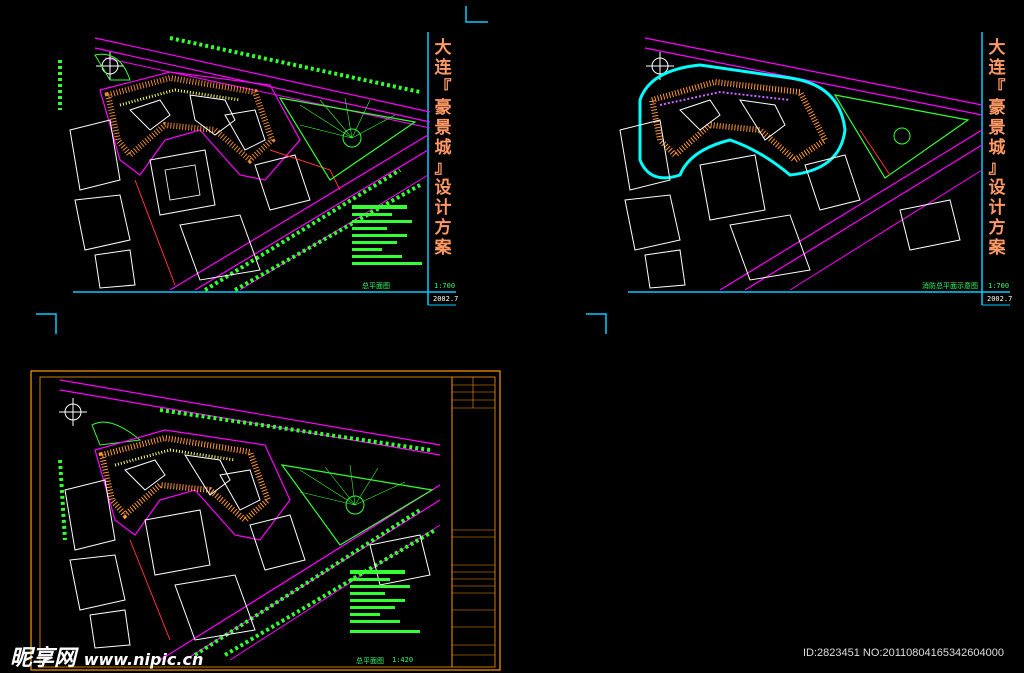  What do you see at coordinates (443, 228) in the screenshot?
I see `sheet-1-title-char: 方` at bounding box center [443, 228].